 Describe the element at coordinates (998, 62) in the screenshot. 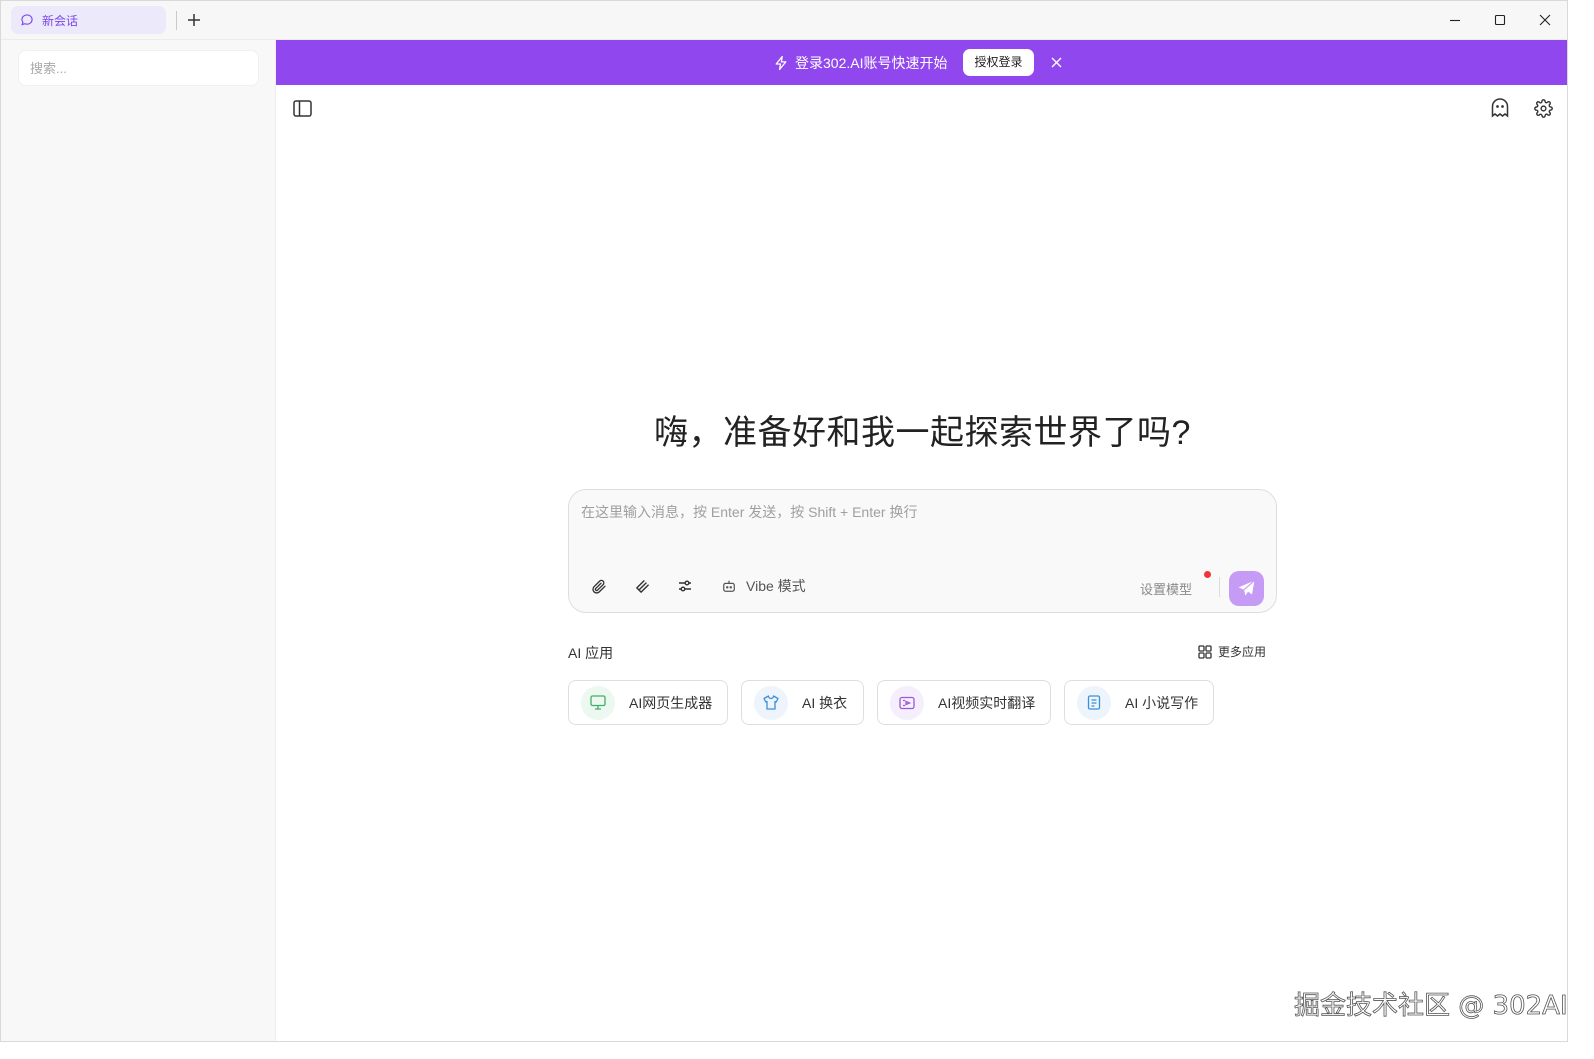

I see `authorize-login-button: 授权登录` at that location.